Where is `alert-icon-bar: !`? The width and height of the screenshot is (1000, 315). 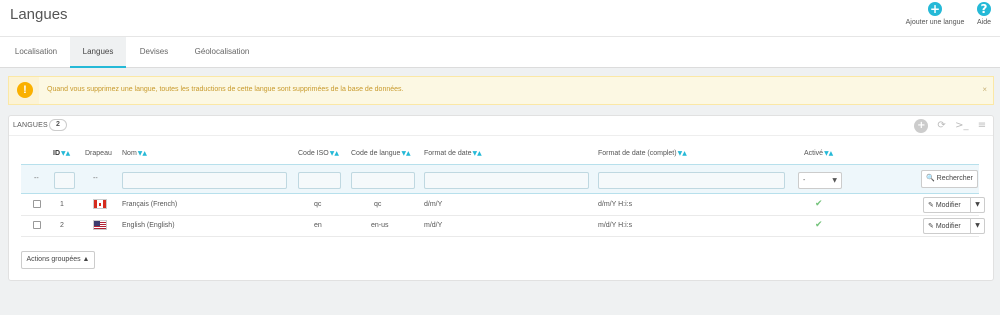
alert-icon-bar: ! is located at coordinates (24, 90).